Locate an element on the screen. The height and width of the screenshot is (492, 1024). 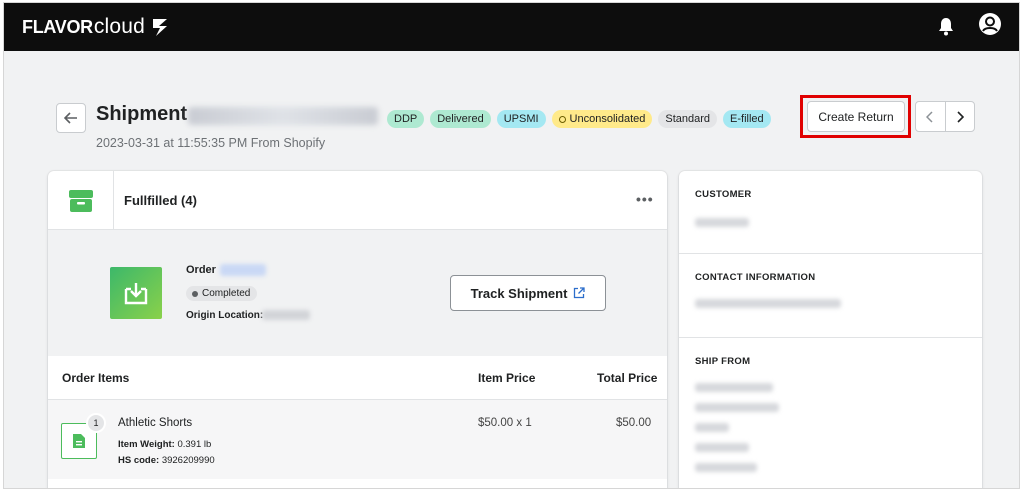
document-icon is located at coordinates (79, 441).